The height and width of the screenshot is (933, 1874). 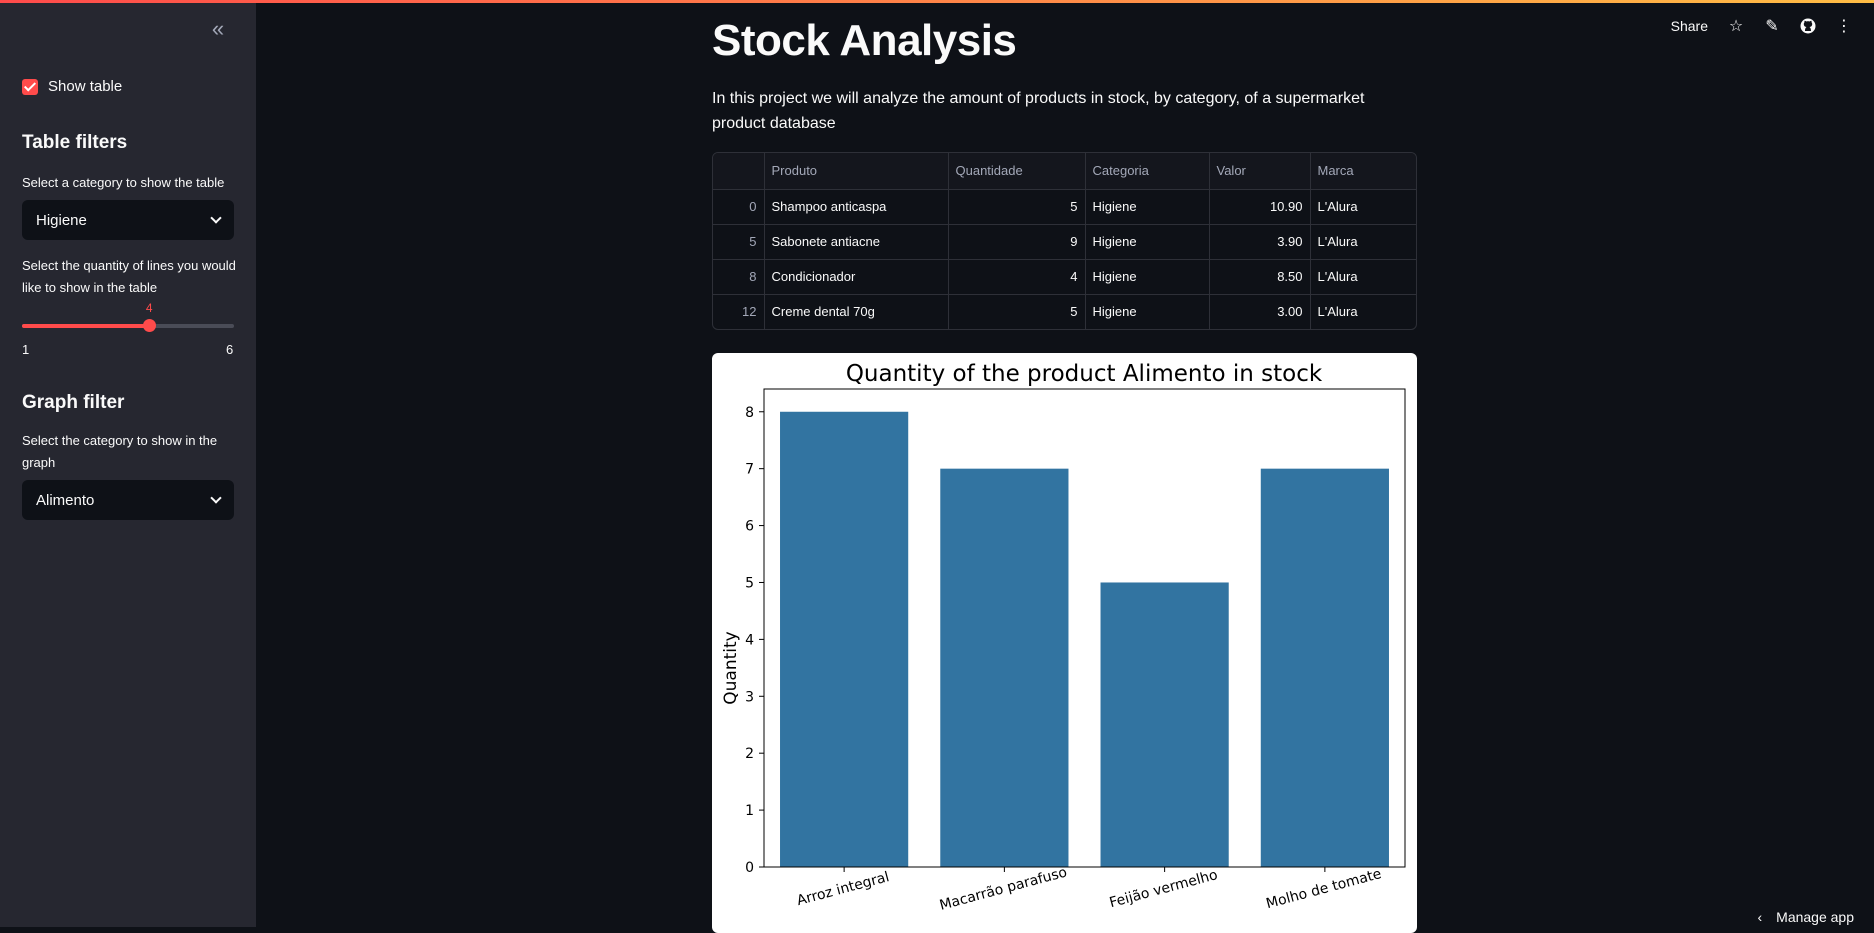 What do you see at coordinates (1016, 241) in the screenshot?
I see `table-cell-quantidade: 9` at bounding box center [1016, 241].